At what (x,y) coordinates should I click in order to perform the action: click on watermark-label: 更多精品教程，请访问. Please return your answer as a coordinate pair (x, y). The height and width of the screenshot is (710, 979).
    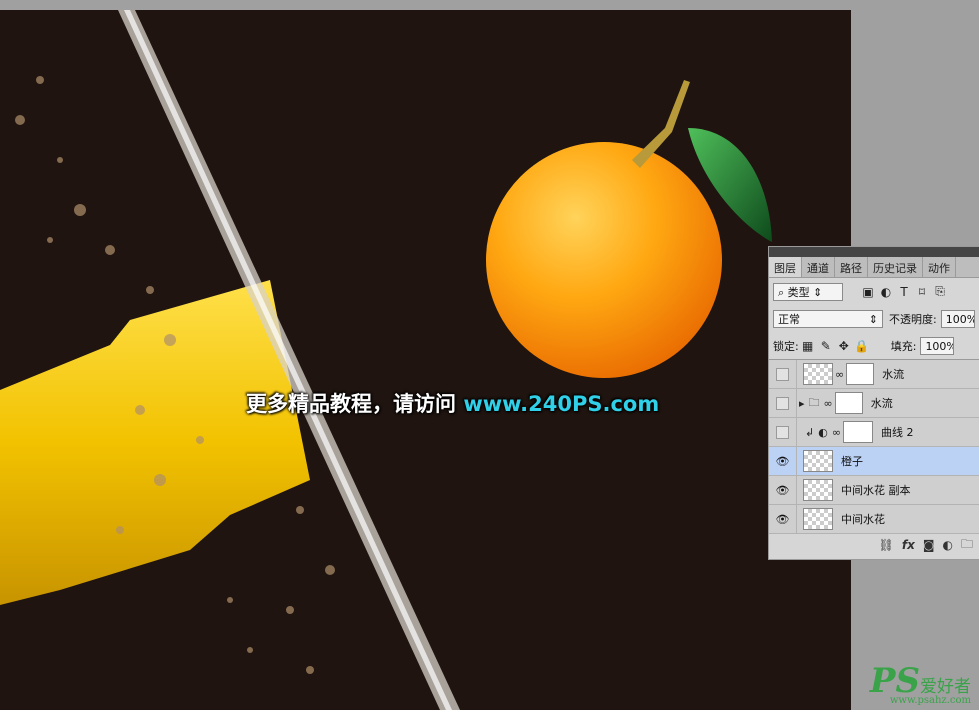
    Looking at the image, I should click on (355, 404).